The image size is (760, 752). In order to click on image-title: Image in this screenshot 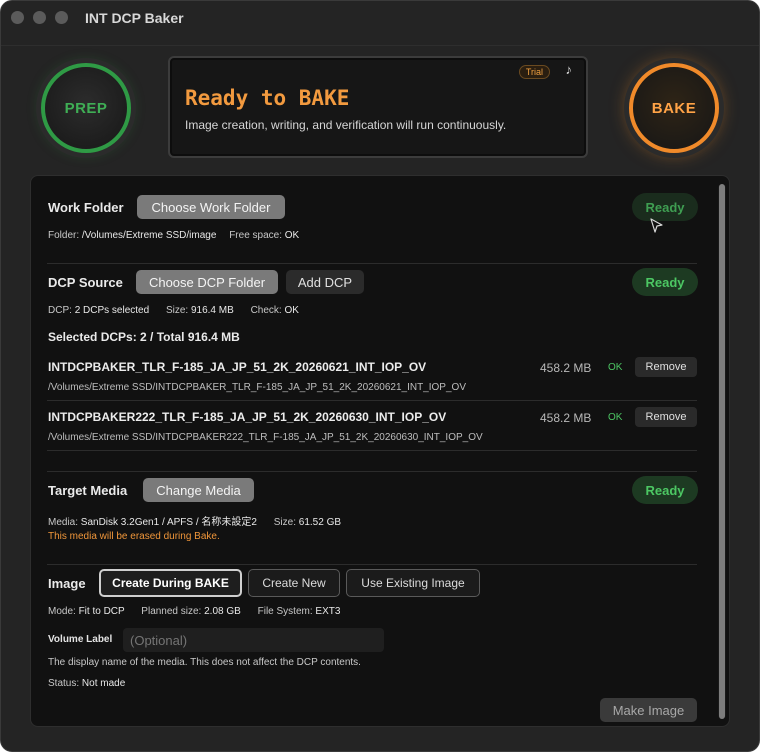, I will do `click(67, 583)`.